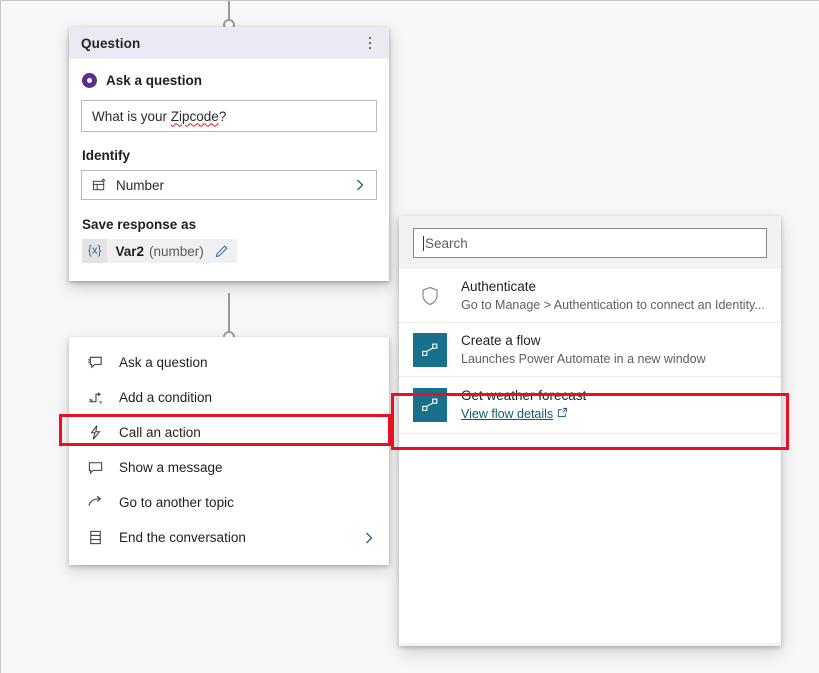 This screenshot has width=819, height=673. What do you see at coordinates (160, 432) in the screenshot?
I see `menu-item-label: Call an action` at bounding box center [160, 432].